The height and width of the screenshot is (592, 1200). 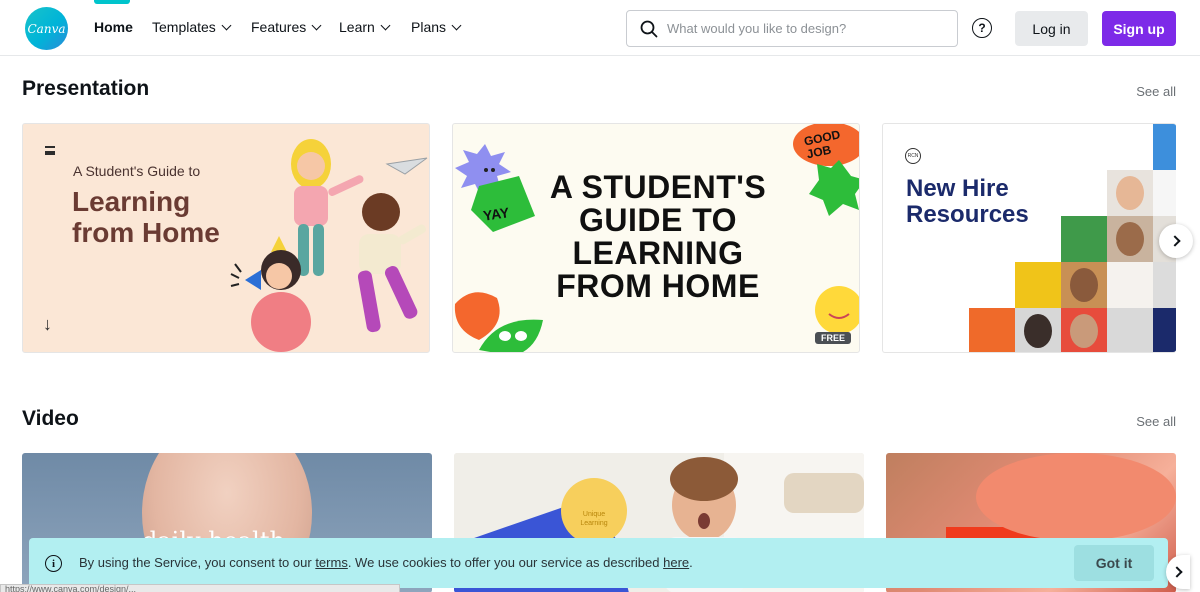 What do you see at coordinates (331, 562) in the screenshot?
I see `terms-link: terms` at bounding box center [331, 562].